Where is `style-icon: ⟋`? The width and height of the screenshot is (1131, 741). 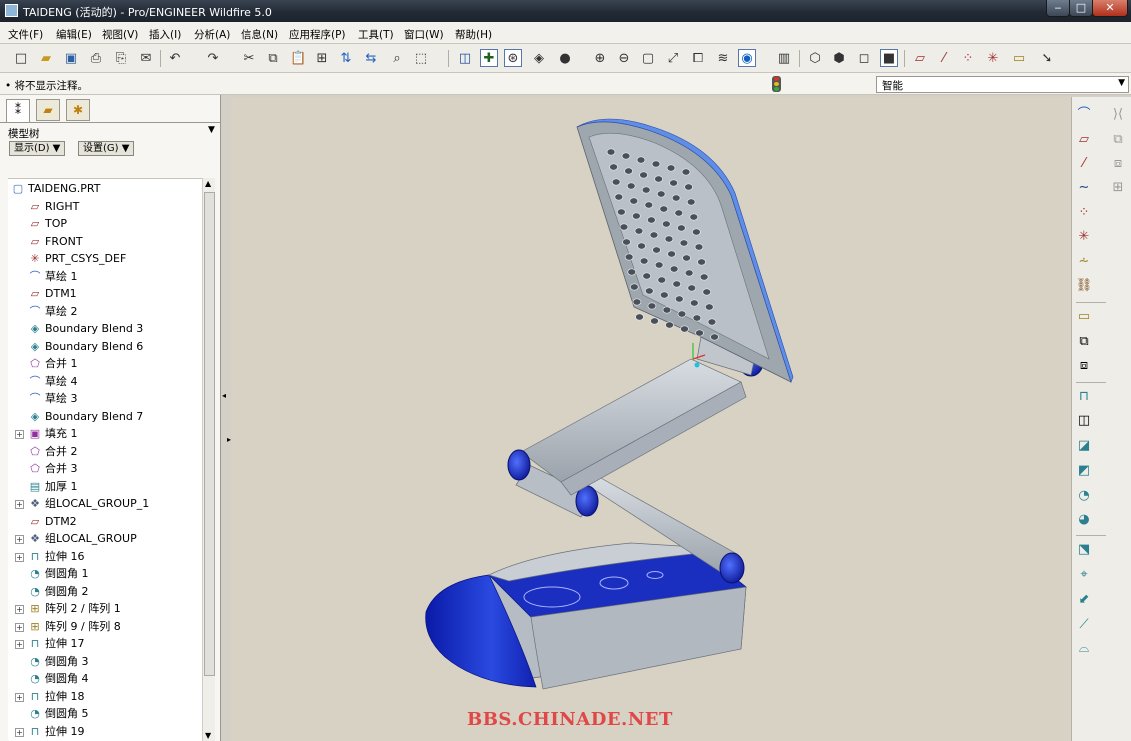 style-icon: ⟋ is located at coordinates (1084, 625).